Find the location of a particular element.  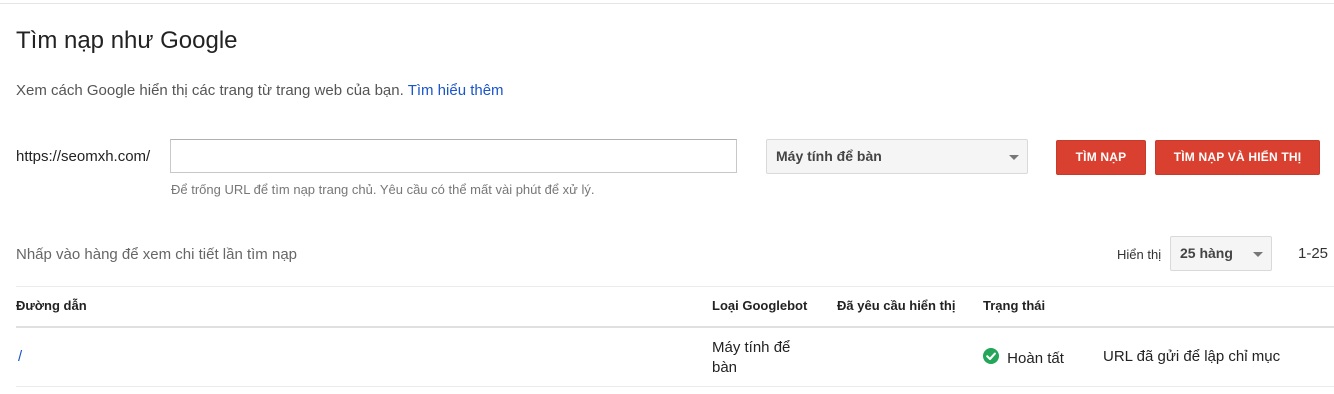

learn-more-link: Tìm hiểu thêm is located at coordinates (456, 90).